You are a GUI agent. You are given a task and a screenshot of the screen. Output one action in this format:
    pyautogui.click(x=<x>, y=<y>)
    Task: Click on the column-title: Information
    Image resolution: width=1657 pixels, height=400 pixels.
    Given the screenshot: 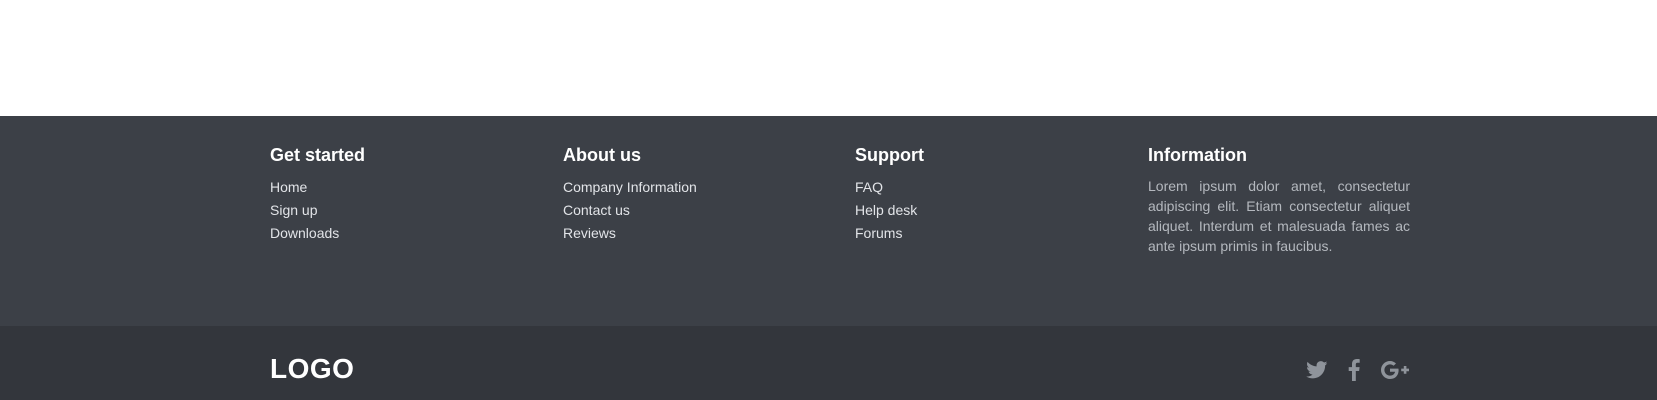 What is the action you would take?
    pyautogui.click(x=1197, y=155)
    